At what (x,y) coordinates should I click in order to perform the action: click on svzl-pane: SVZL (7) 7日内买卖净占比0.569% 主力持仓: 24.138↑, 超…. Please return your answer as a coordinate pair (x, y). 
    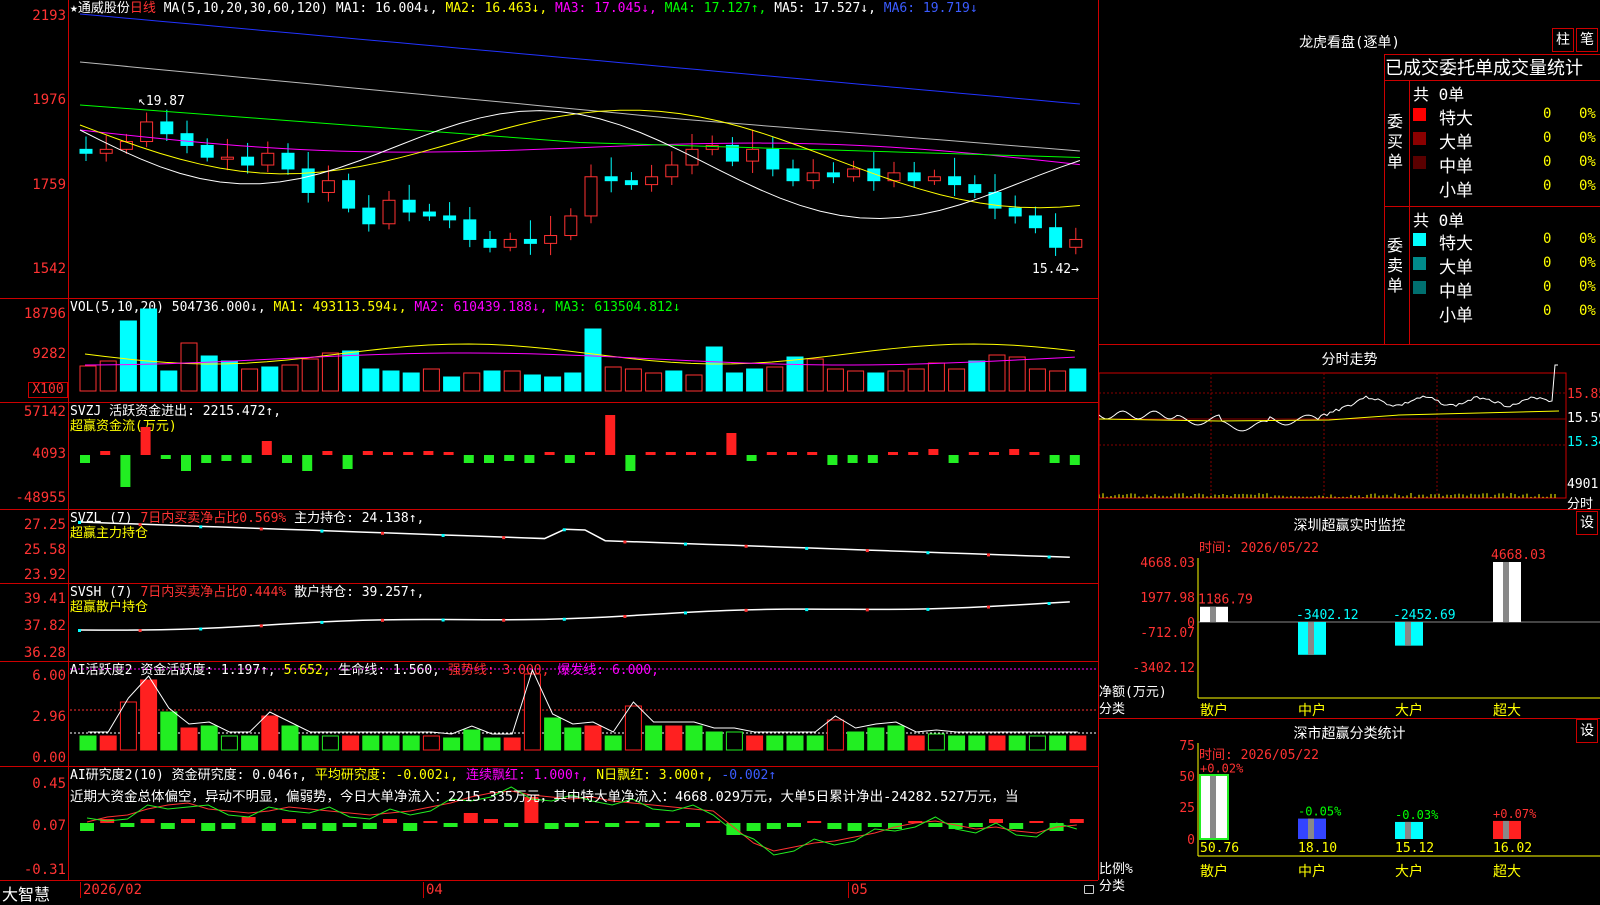
    Looking at the image, I should click on (549, 547).